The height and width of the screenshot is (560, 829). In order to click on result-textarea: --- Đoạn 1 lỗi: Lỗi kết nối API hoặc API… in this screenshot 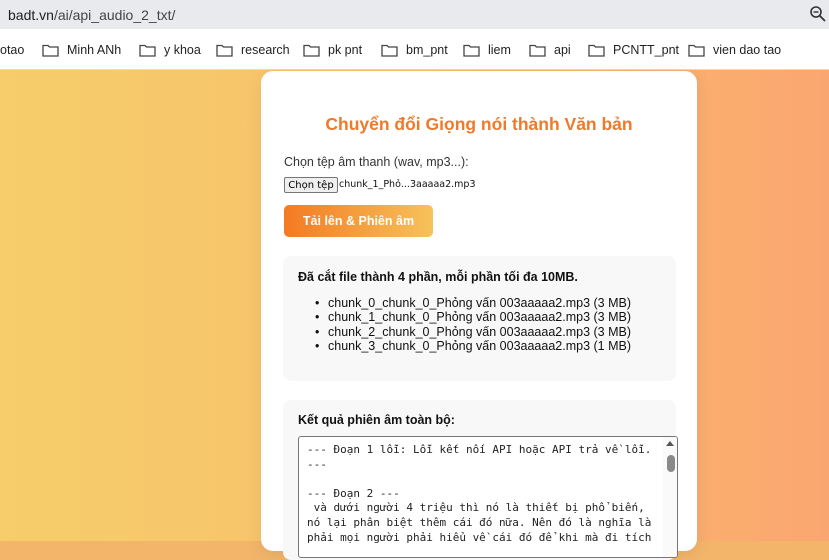, I will do `click(488, 497)`.